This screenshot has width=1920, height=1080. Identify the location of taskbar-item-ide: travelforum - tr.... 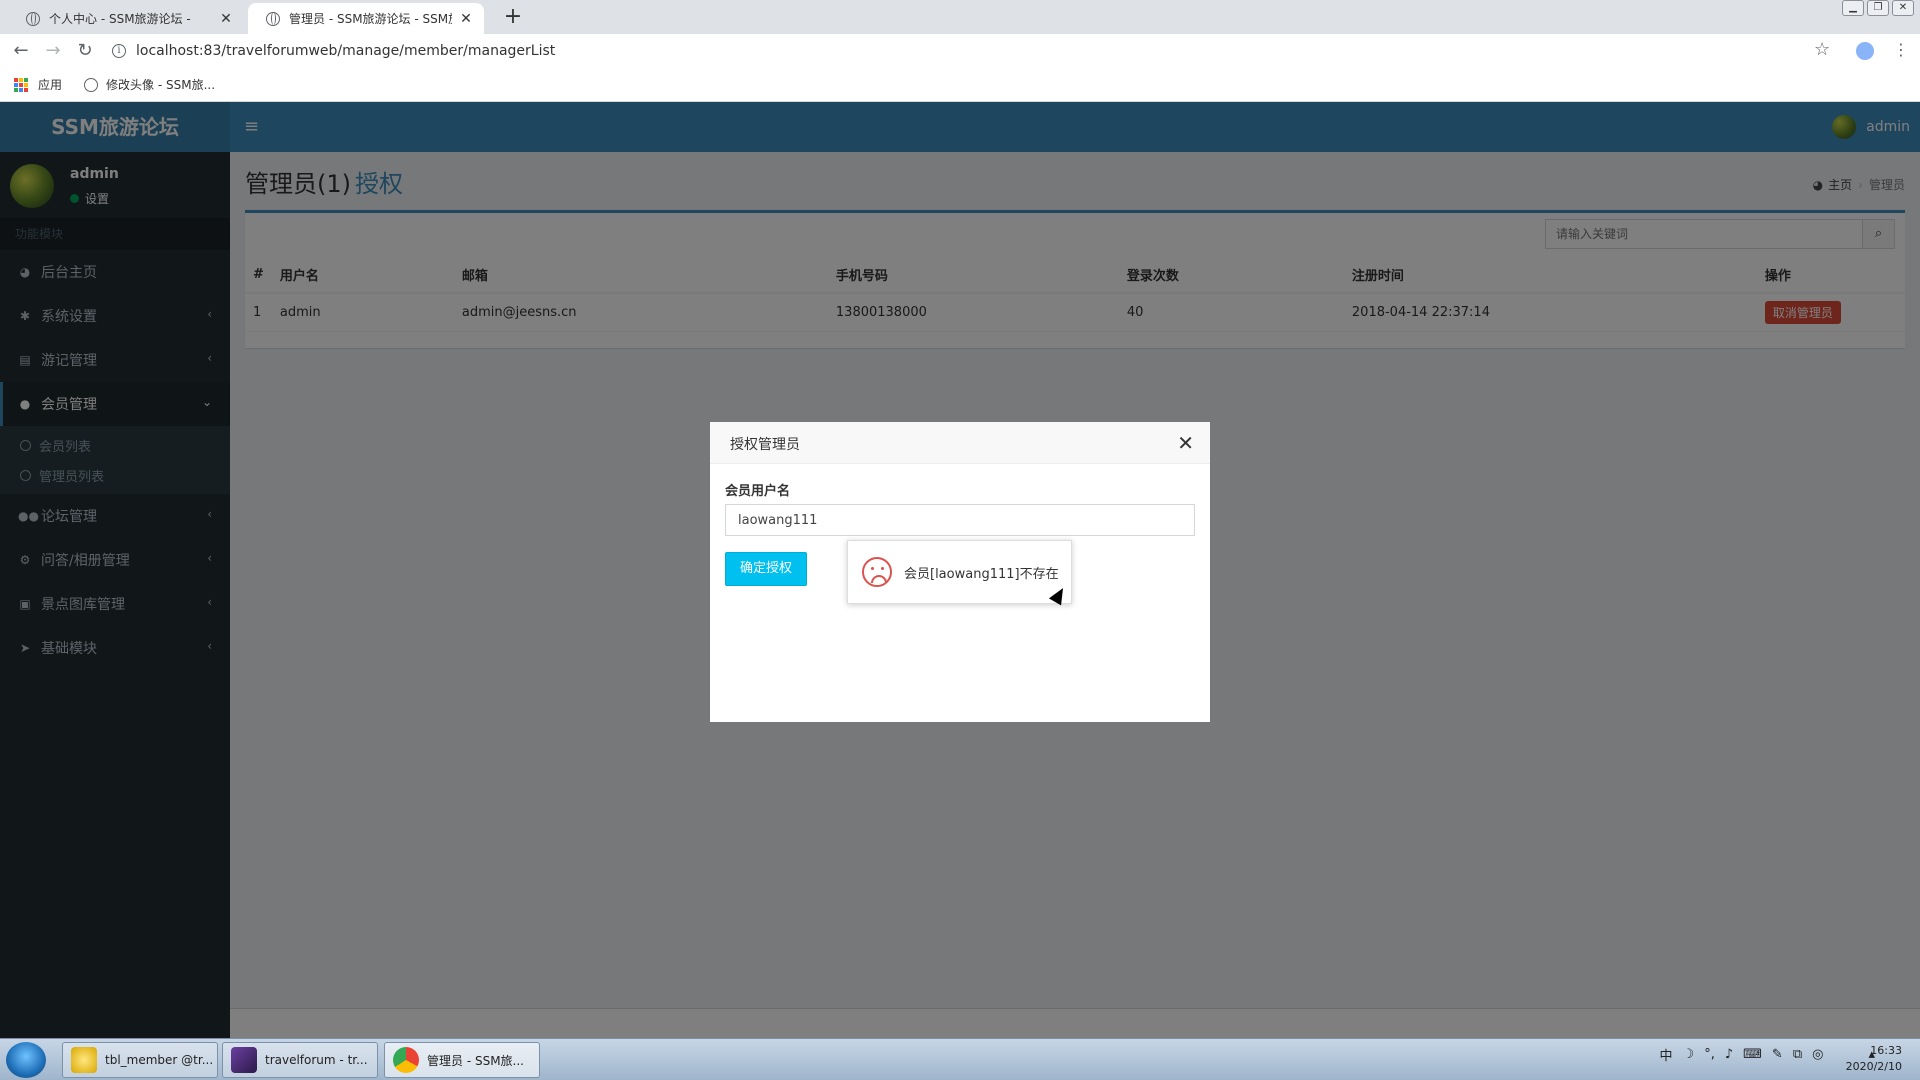
(300, 1060).